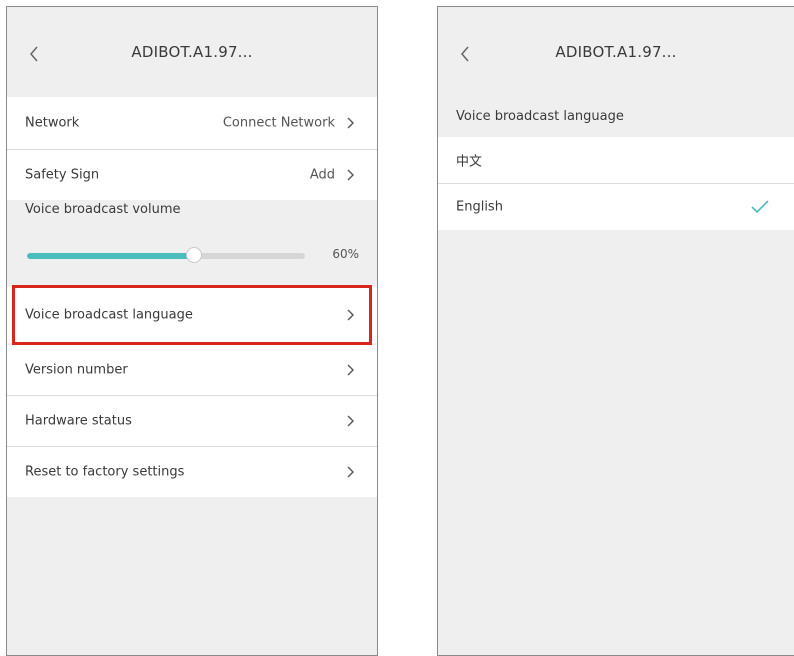 Image resolution: width=794 pixels, height=656 pixels. Describe the element at coordinates (103, 209) in the screenshot. I see `volume-section-label: Voice broadcast volume` at that location.